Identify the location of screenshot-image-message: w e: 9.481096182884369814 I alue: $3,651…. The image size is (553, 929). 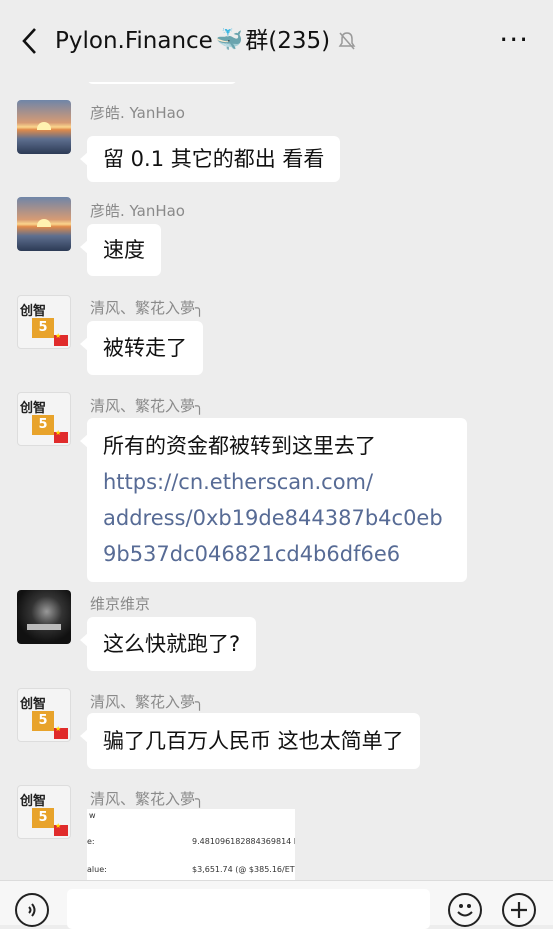
(191, 844).